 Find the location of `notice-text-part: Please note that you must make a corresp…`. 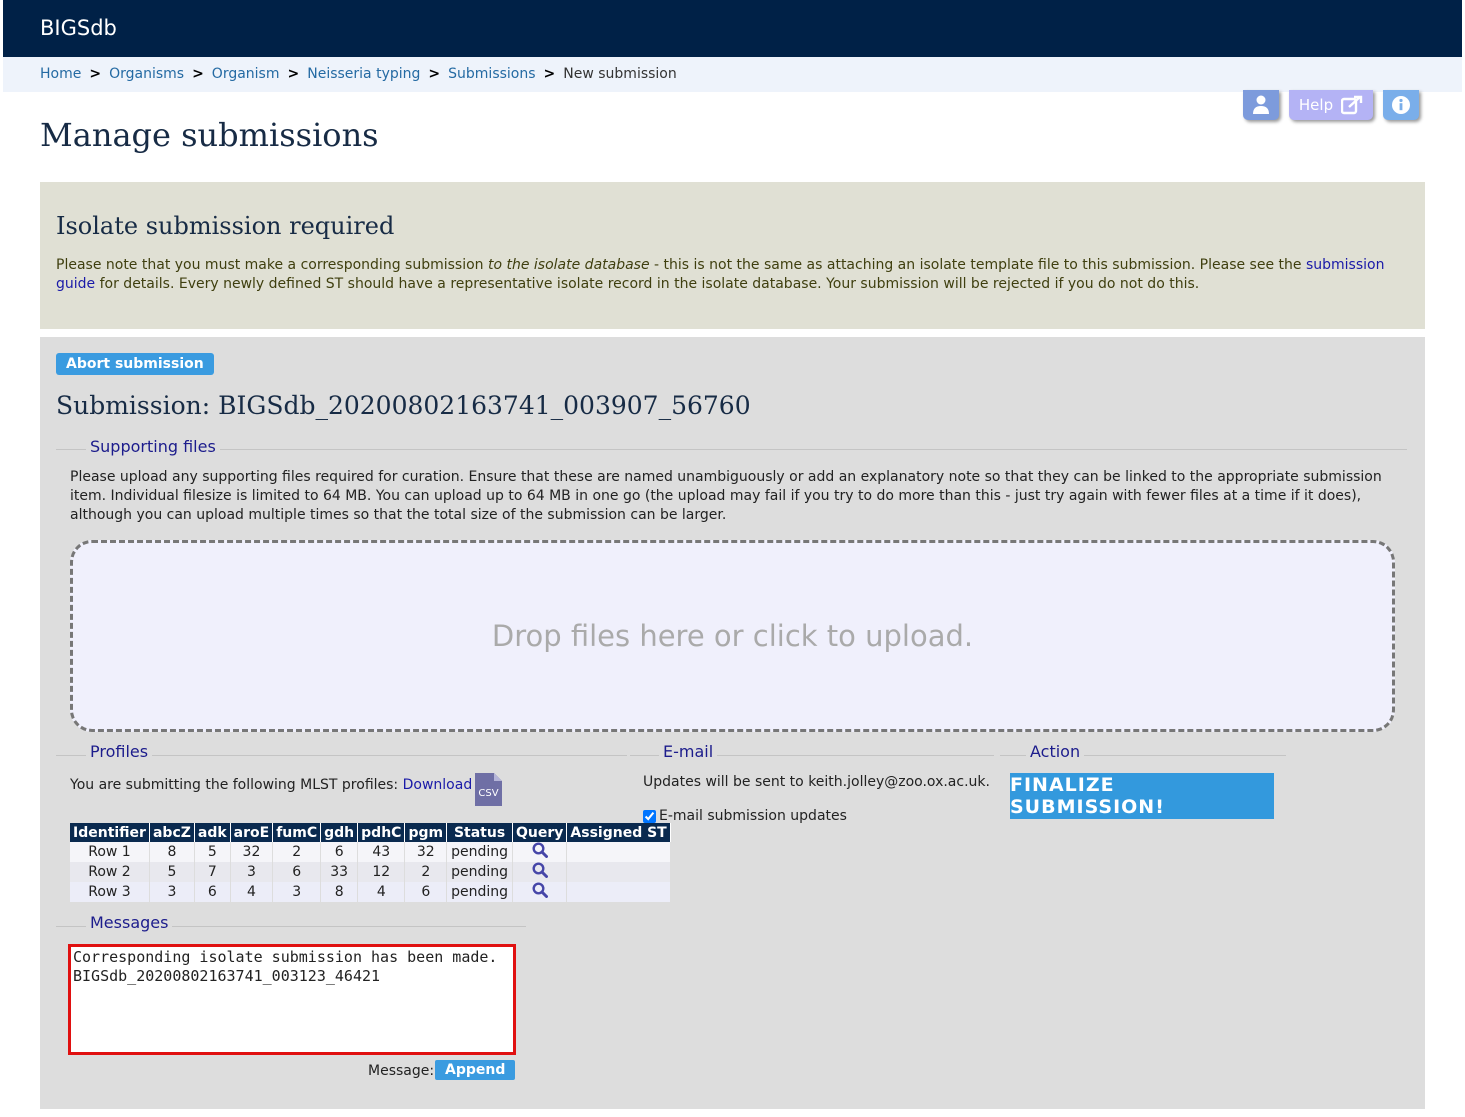

notice-text-part: Please note that you must make a corresp… is located at coordinates (272, 265).